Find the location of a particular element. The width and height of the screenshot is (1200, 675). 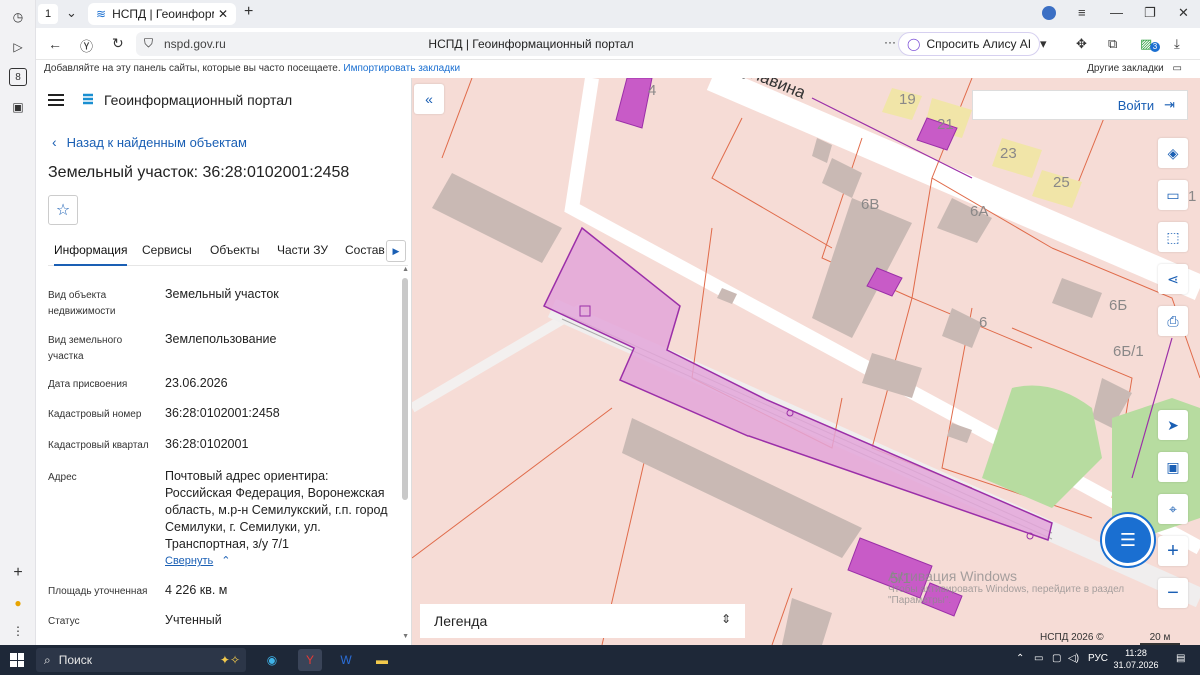

tab-composition: Состав is located at coordinates (365, 250).